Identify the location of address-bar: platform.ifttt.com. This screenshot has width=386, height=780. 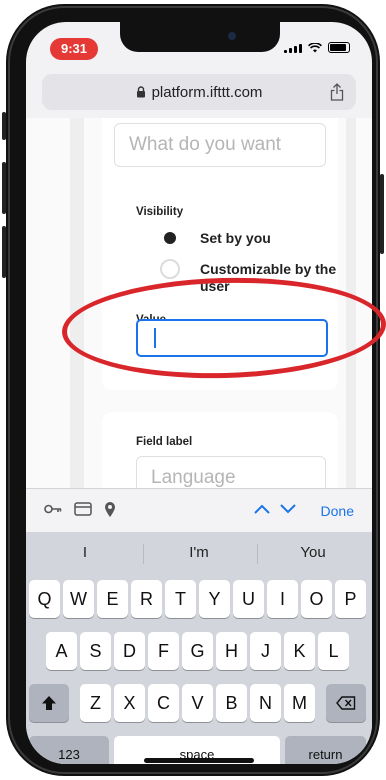
(199, 92).